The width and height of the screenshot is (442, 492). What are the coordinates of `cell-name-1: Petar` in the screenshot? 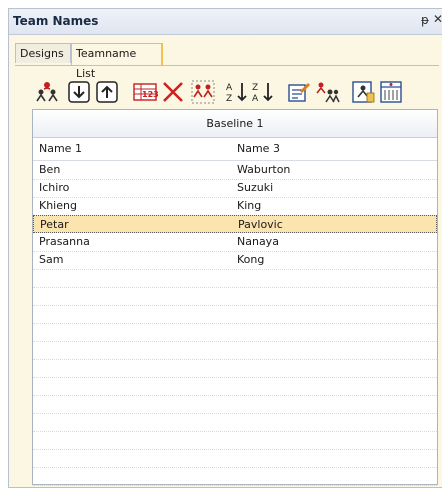 It's located at (54, 224).